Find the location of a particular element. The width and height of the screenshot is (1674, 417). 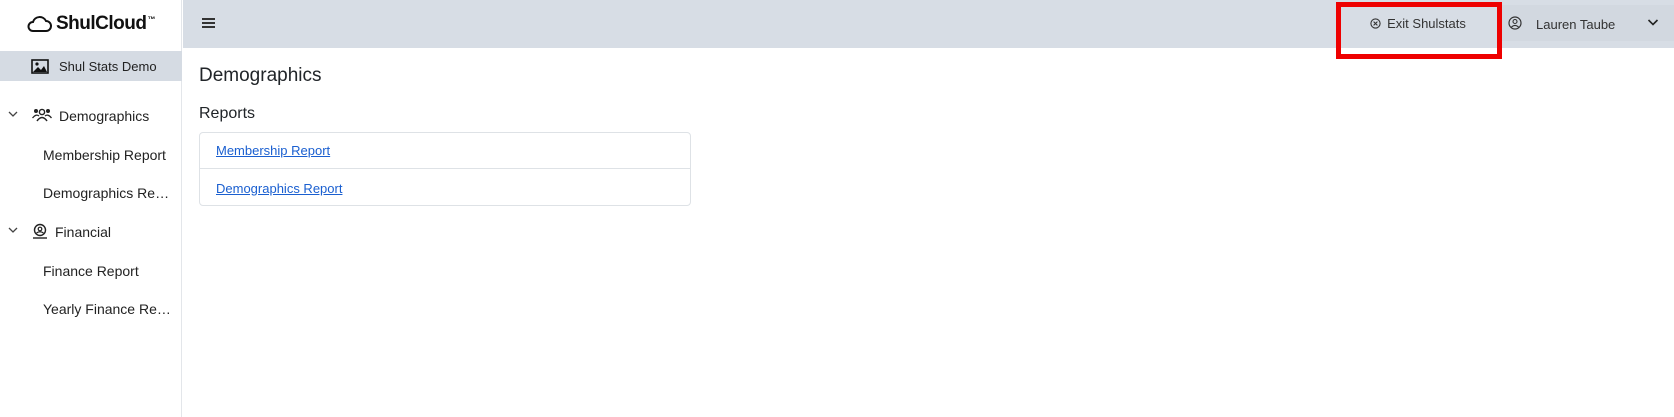

sidebar-group-label: Demographics is located at coordinates (104, 116).